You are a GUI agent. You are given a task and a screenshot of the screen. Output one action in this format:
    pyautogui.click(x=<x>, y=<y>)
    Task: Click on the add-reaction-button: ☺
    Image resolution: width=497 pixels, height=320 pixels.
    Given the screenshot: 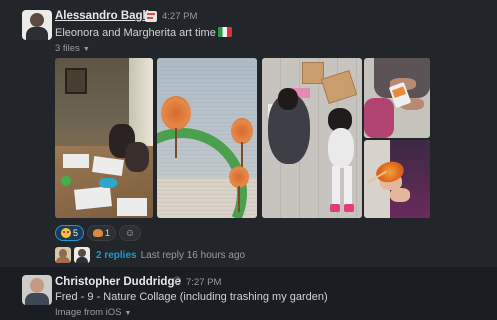 What is the action you would take?
    pyautogui.click(x=130, y=233)
    